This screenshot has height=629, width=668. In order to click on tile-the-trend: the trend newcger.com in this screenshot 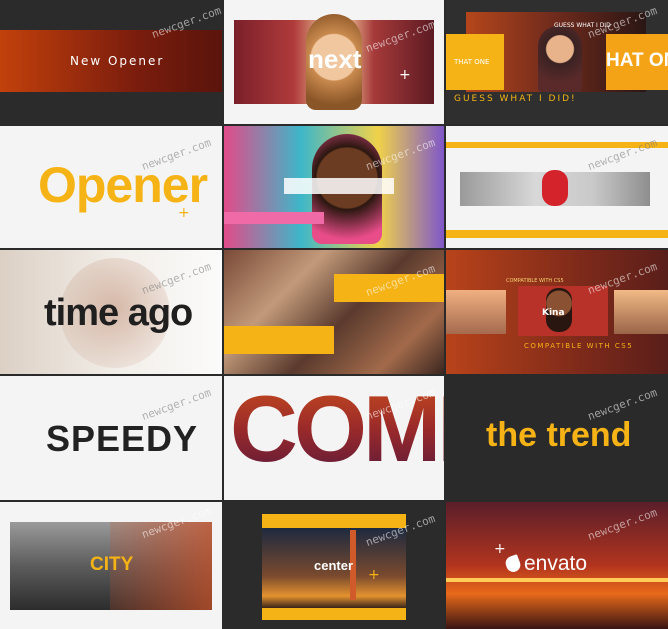, I will do `click(557, 438)`.